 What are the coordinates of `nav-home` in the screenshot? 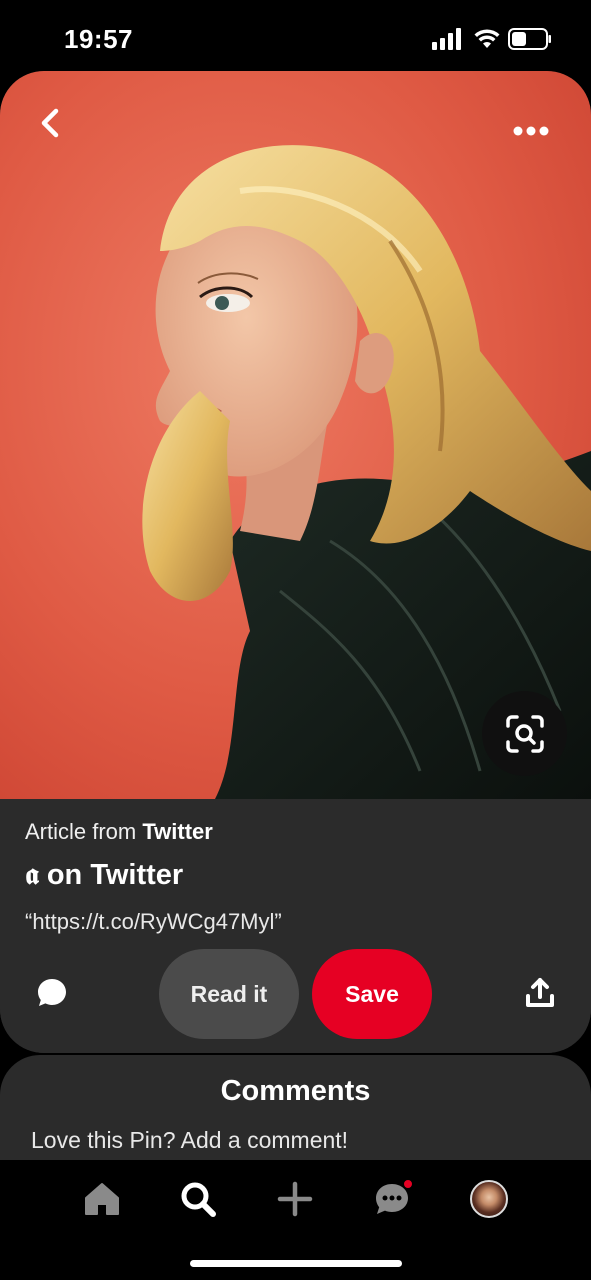 It's located at (102, 1199).